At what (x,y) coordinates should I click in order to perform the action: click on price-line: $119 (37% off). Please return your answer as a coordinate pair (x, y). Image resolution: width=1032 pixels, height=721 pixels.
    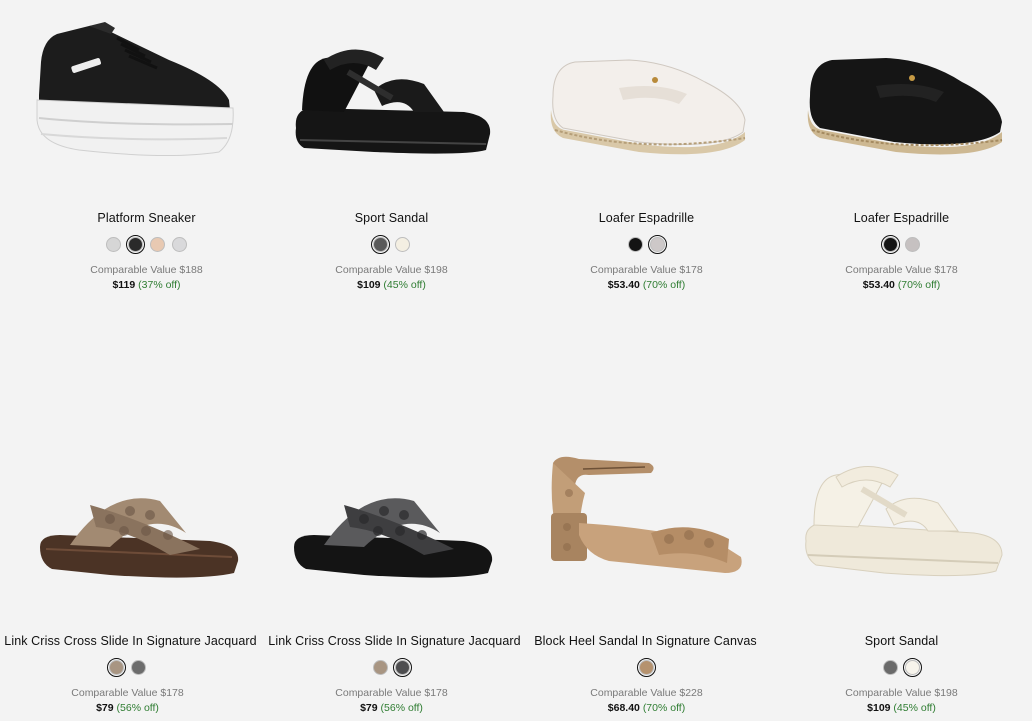
    Looking at the image, I should click on (146, 285).